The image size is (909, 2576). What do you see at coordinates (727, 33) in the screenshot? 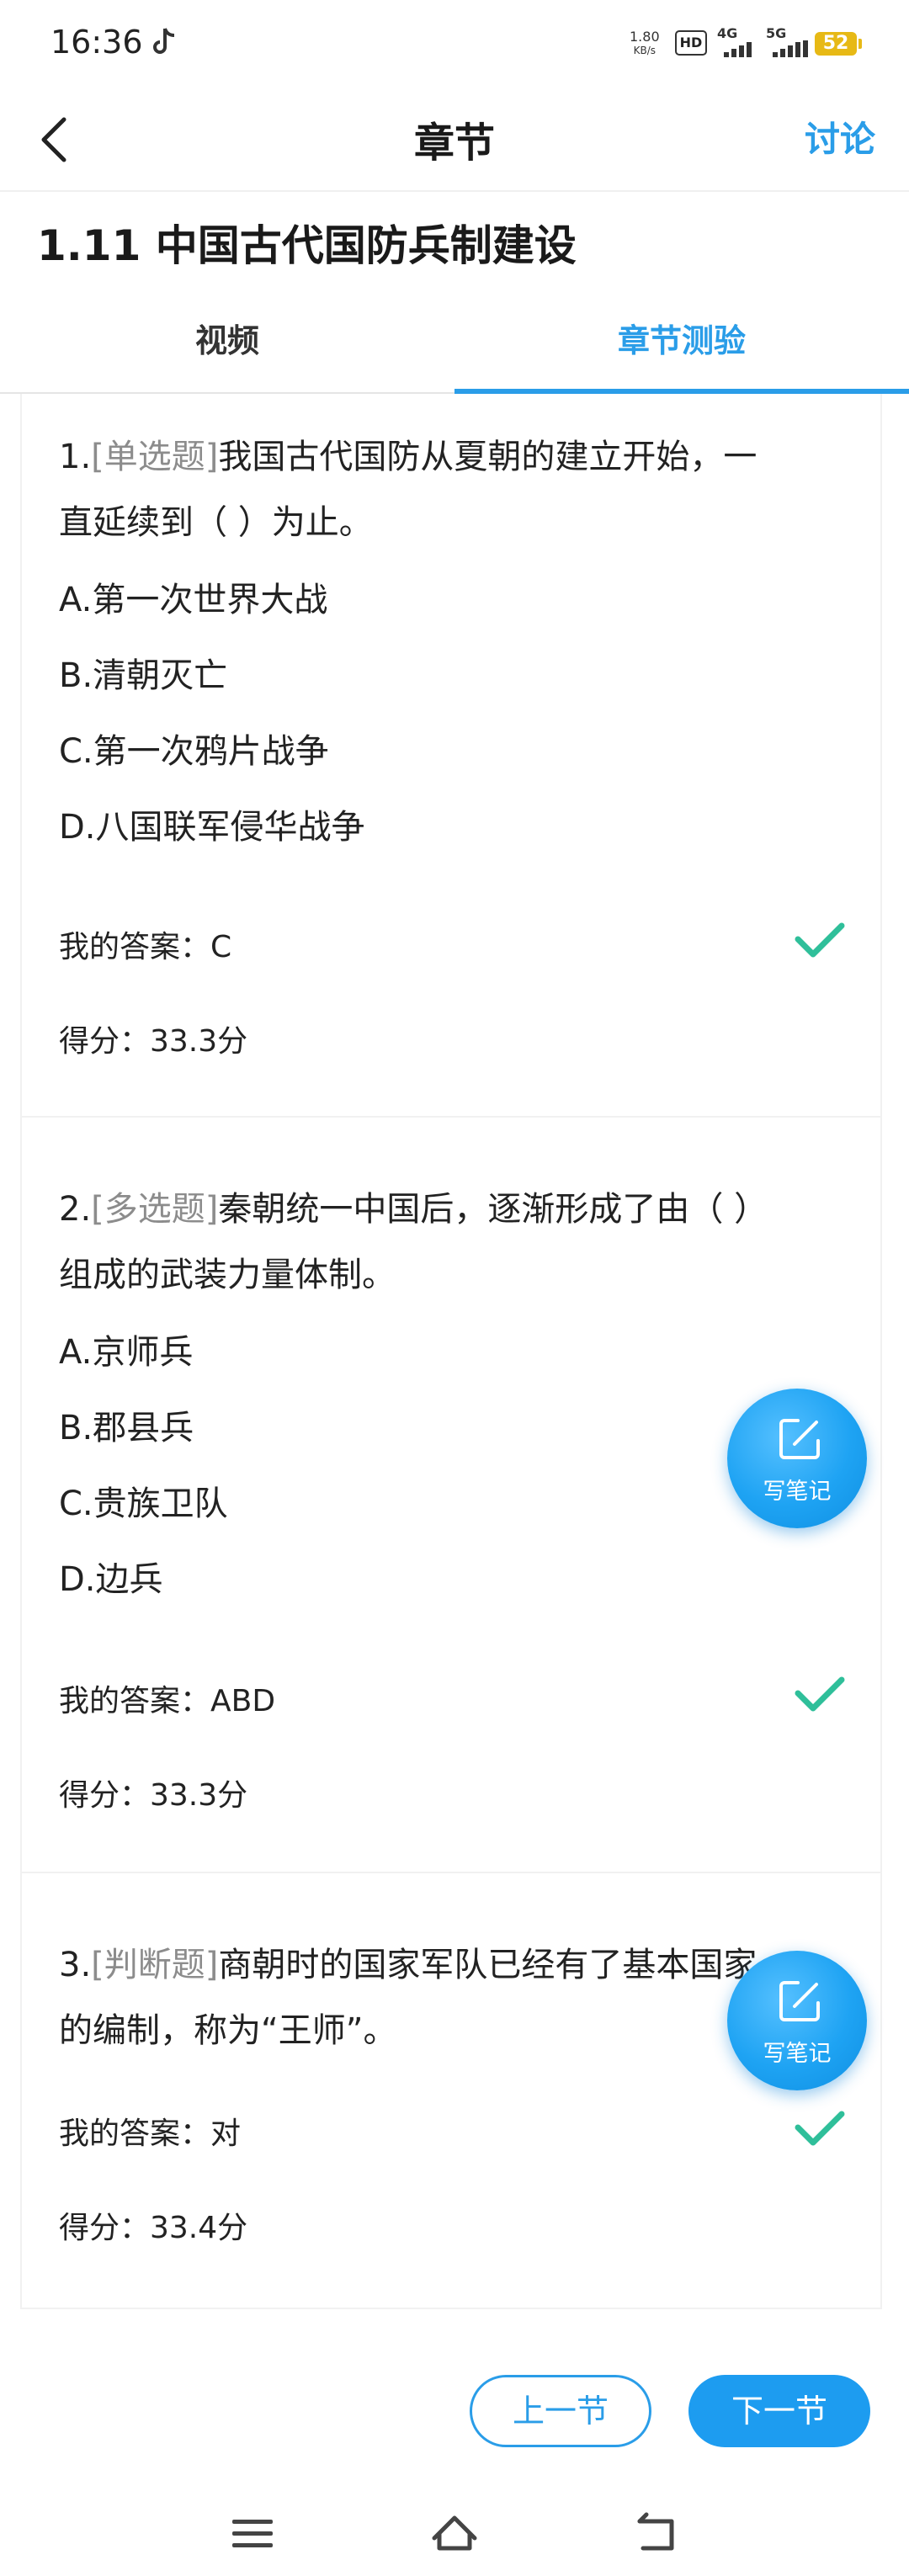
I see `signal-4g-label: 4G` at bounding box center [727, 33].